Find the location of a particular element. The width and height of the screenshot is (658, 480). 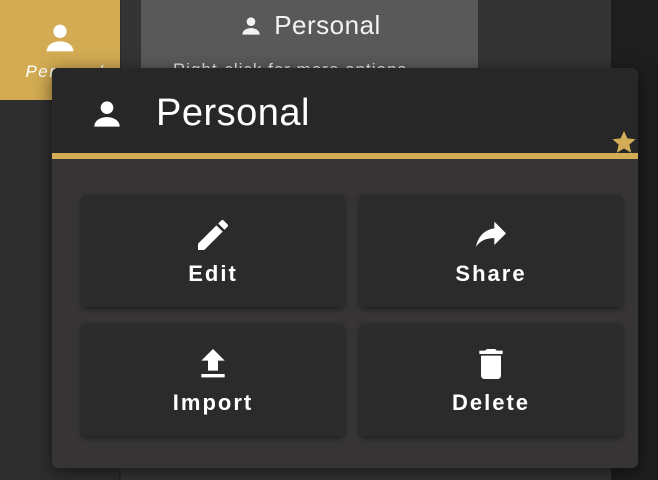

share-button: Share is located at coordinates (491, 251).